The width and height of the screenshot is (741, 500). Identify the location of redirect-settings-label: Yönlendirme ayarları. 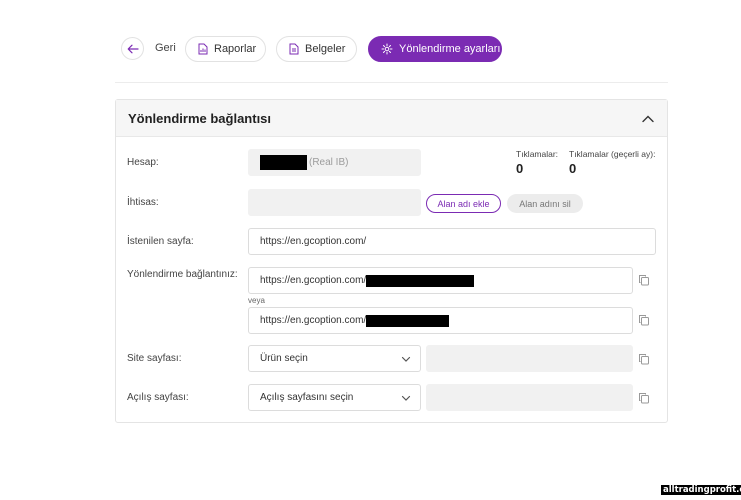
(450, 49).